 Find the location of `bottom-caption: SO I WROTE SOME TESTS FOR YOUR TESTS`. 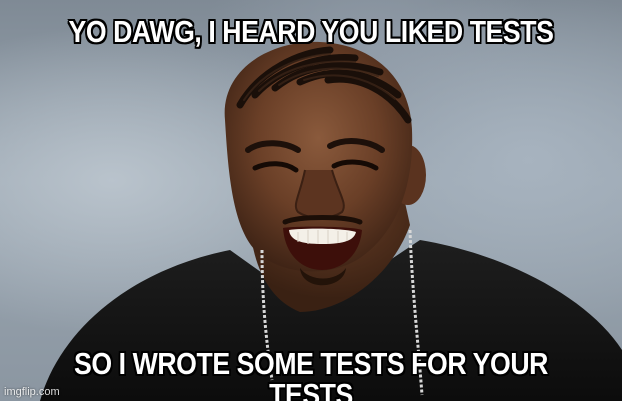

bottom-caption: SO I WROTE SOME TESTS FOR YOUR TESTS is located at coordinates (311, 373).